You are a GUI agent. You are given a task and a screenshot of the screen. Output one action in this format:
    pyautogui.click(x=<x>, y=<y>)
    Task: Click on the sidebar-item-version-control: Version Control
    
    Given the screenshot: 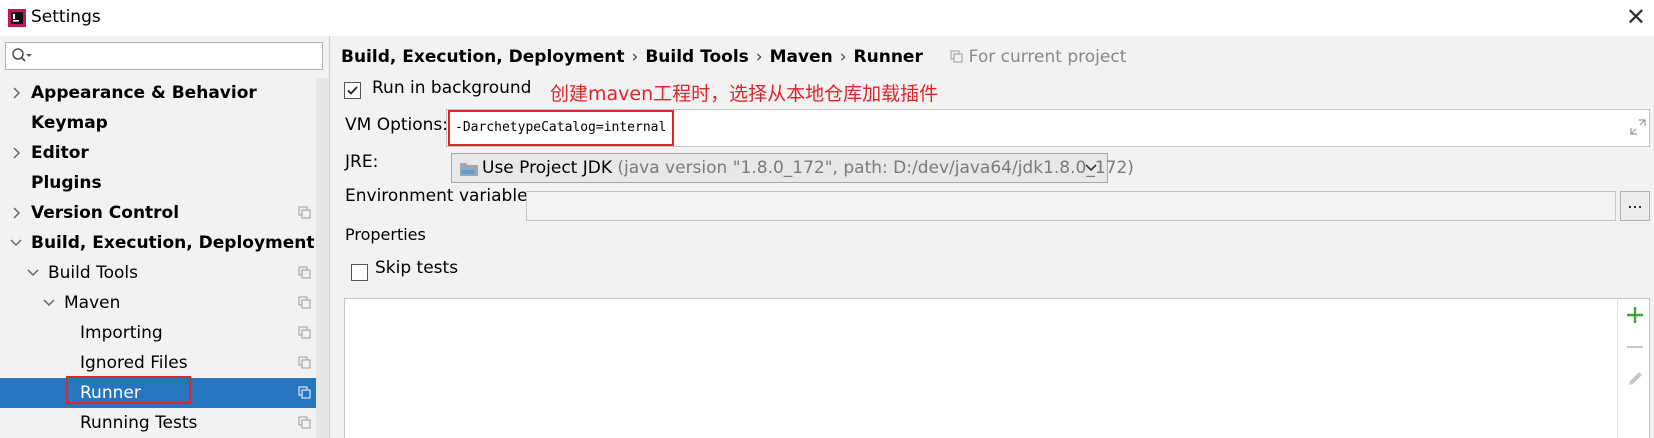 What is the action you would take?
    pyautogui.click(x=158, y=213)
    